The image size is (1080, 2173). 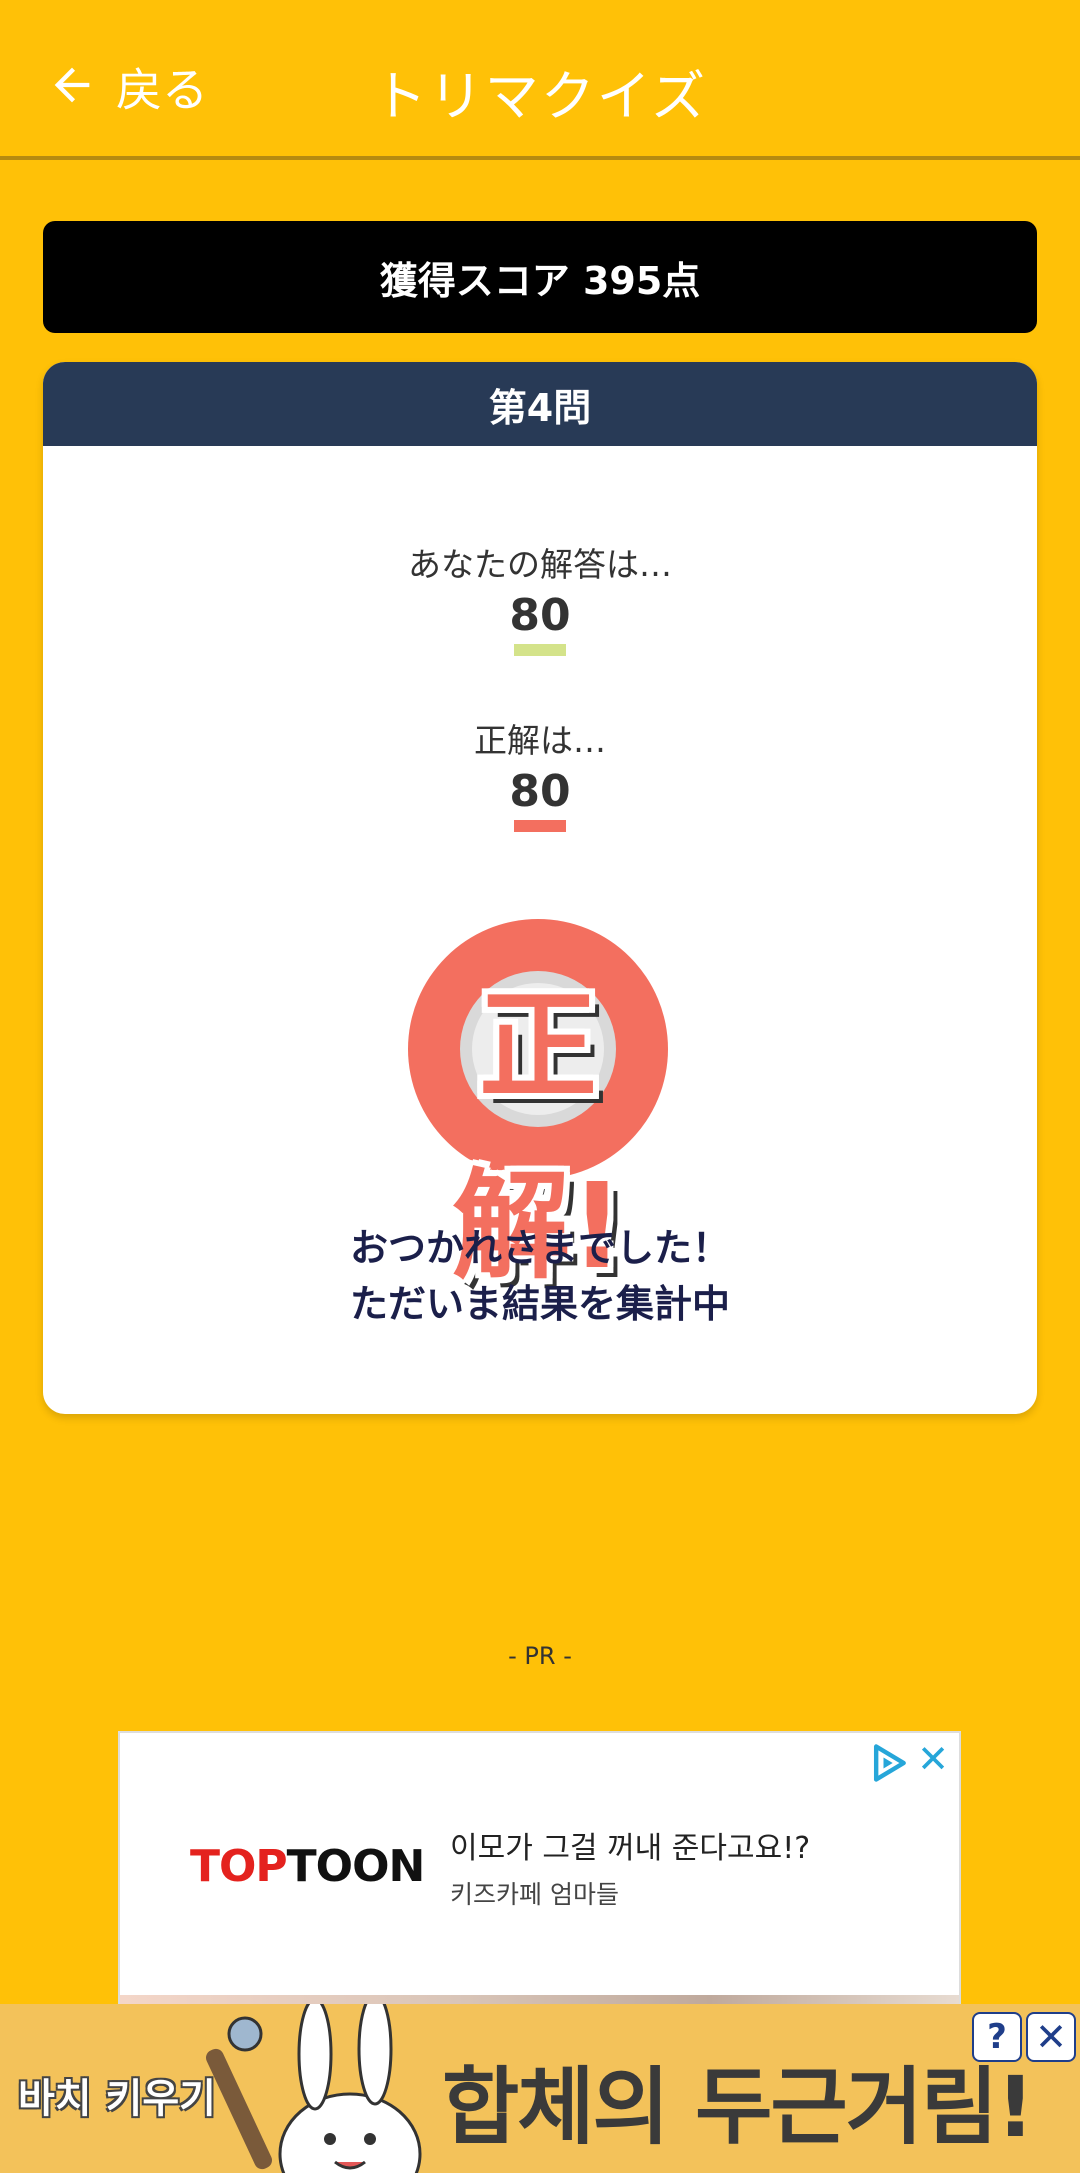 I want to click on question-heading: 第4問, so click(x=540, y=404).